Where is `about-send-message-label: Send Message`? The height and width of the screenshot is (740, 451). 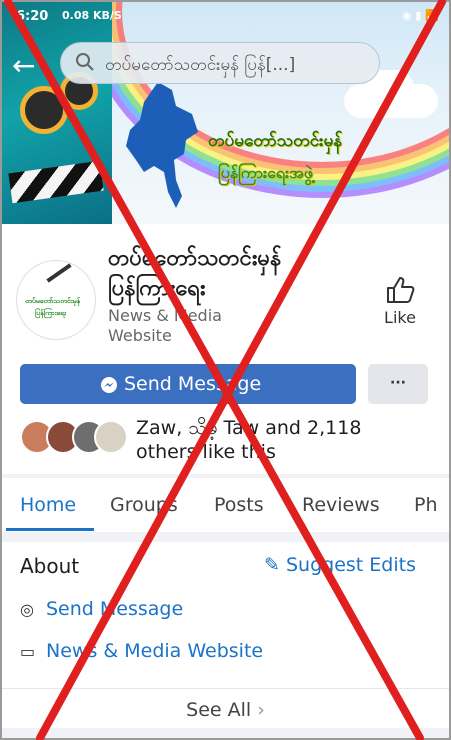 about-send-message-label: Send Message is located at coordinates (115, 609).